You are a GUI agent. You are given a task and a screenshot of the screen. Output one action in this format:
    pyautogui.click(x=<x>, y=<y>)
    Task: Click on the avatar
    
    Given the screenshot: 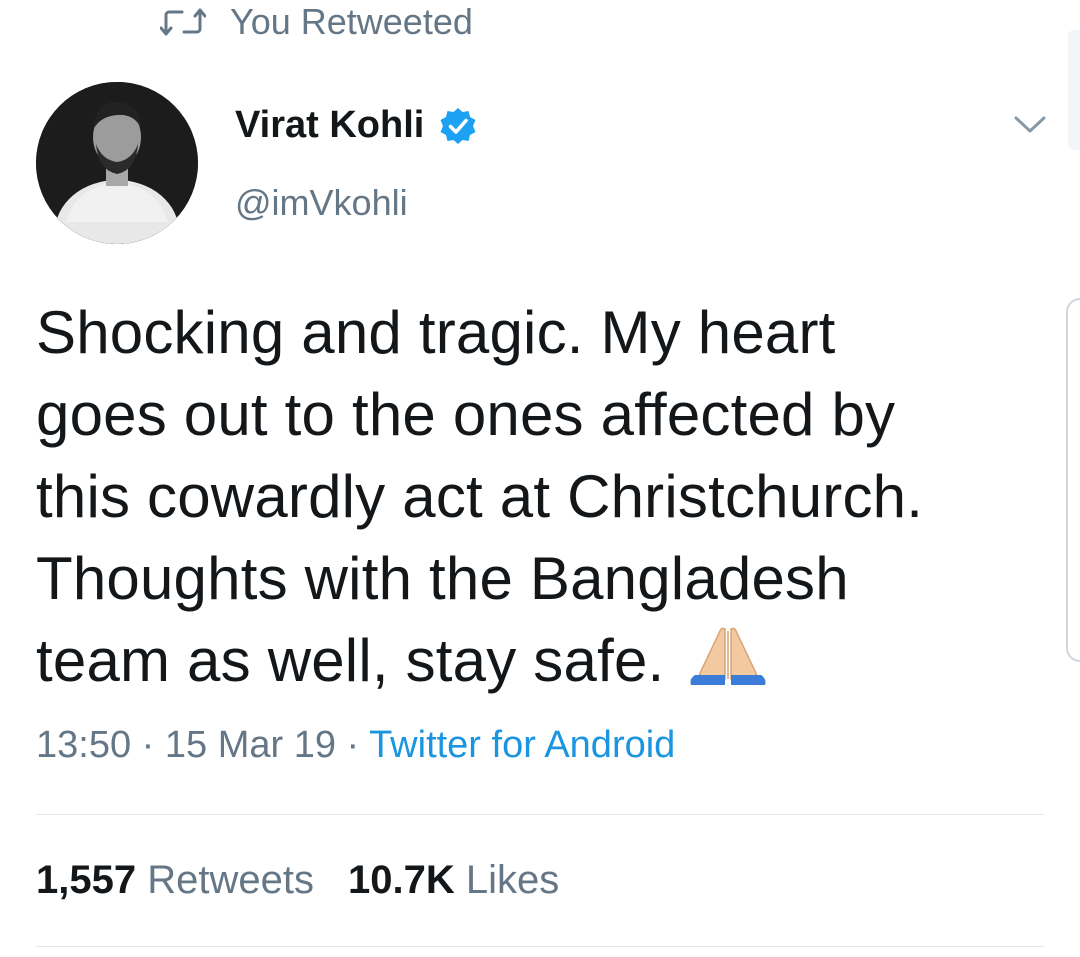 What is the action you would take?
    pyautogui.click(x=117, y=163)
    